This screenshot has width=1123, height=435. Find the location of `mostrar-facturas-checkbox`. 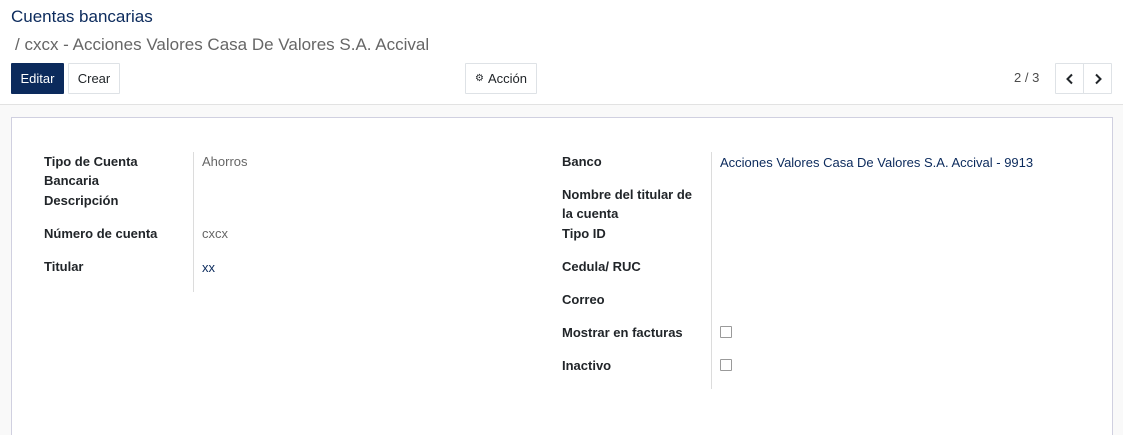

mostrar-facturas-checkbox is located at coordinates (726, 332).